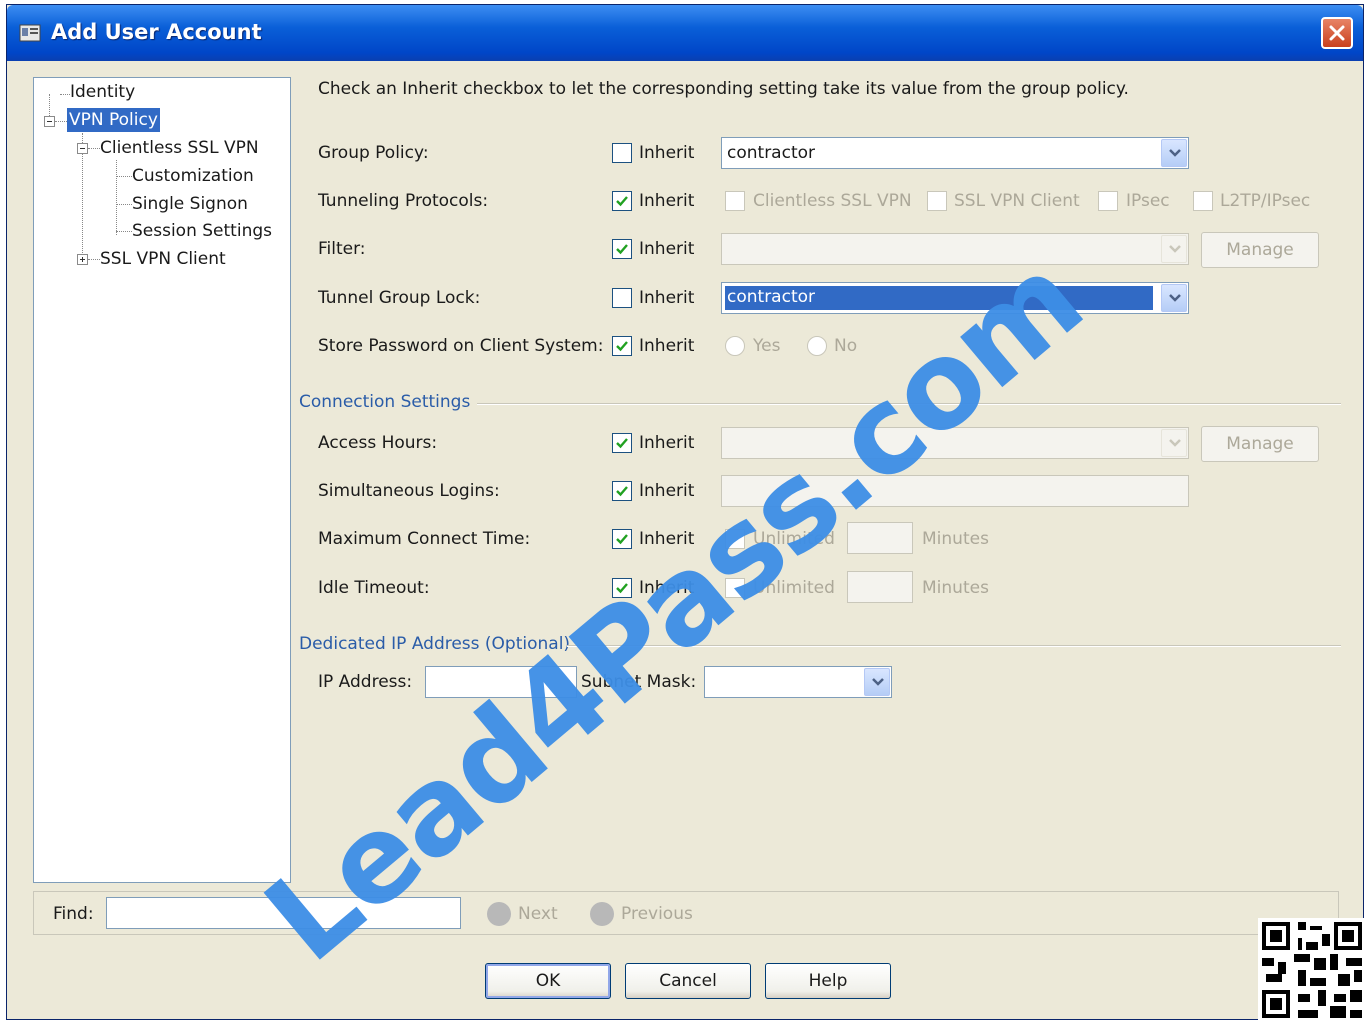 This screenshot has width=1370, height=1023. What do you see at coordinates (202, 231) in the screenshot?
I see `tree-item-session-settings: Session Settings` at bounding box center [202, 231].